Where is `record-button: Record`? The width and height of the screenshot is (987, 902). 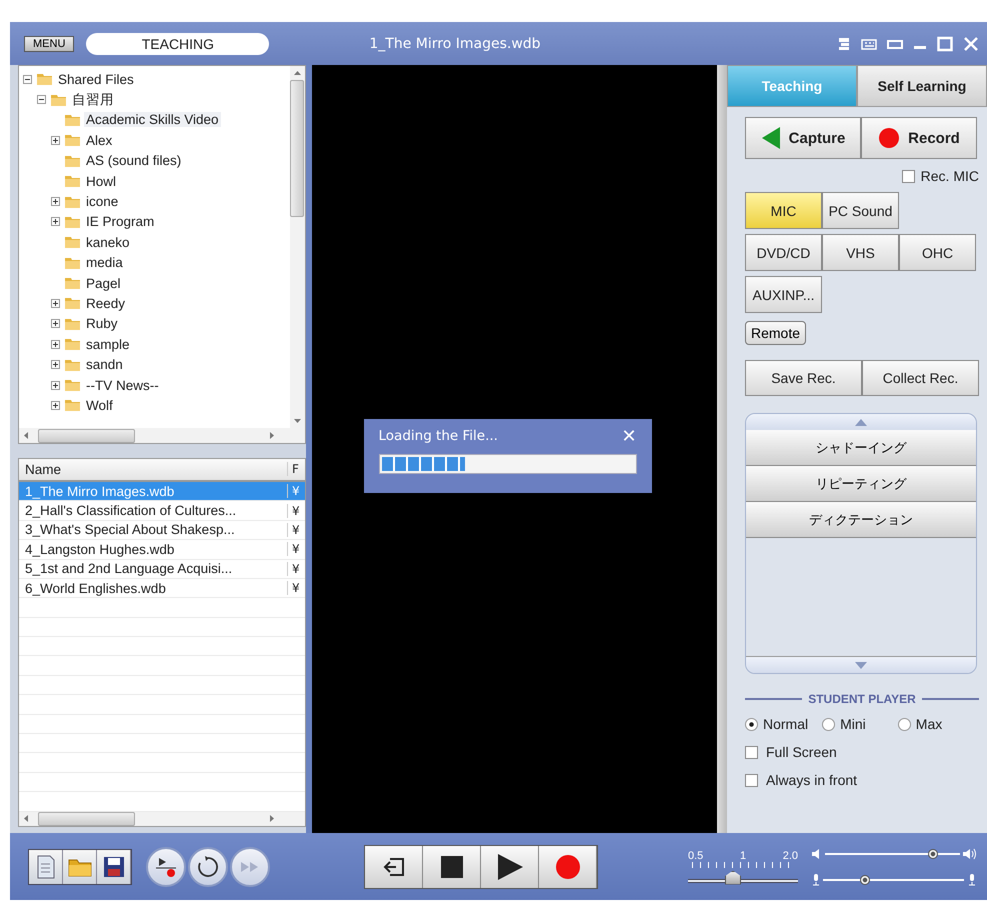 record-button: Record is located at coordinates (919, 138).